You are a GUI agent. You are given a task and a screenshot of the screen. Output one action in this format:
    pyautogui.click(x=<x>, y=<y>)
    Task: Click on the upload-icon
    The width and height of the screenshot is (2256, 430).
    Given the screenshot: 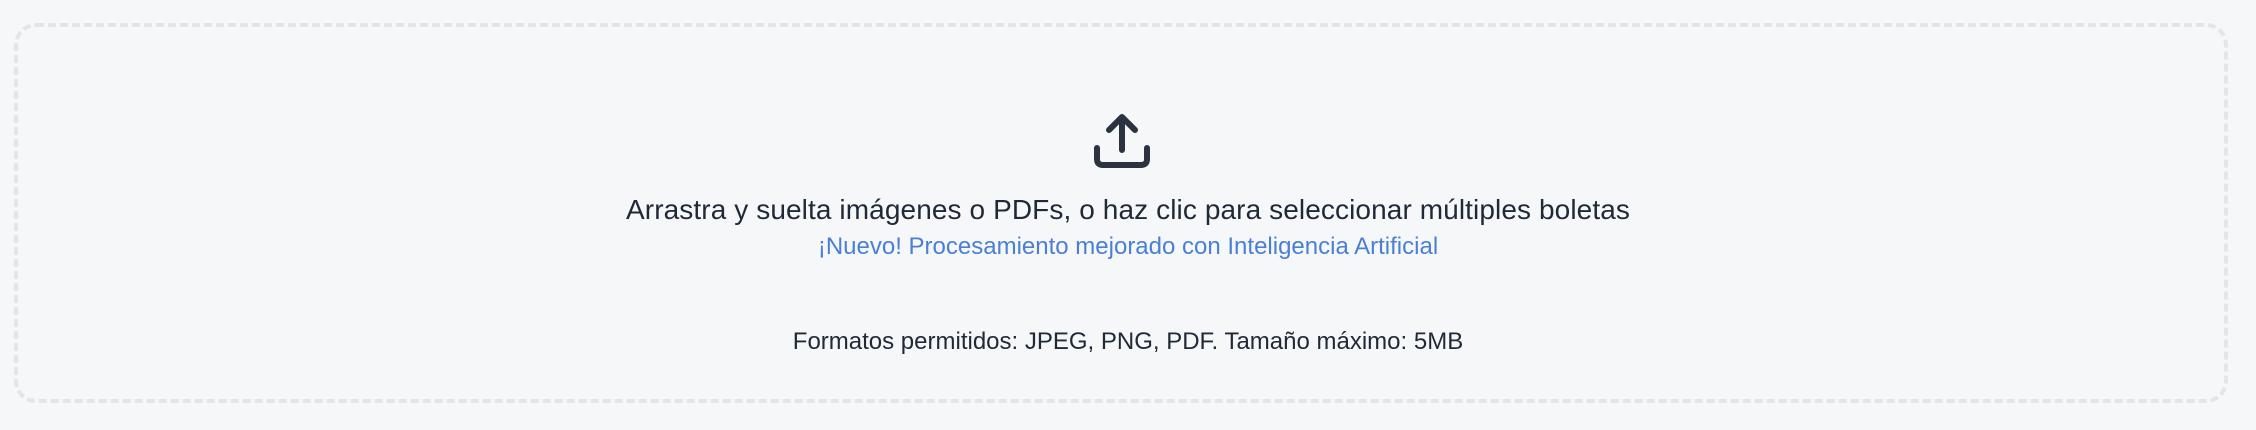 What is the action you would take?
    pyautogui.click(x=1122, y=141)
    